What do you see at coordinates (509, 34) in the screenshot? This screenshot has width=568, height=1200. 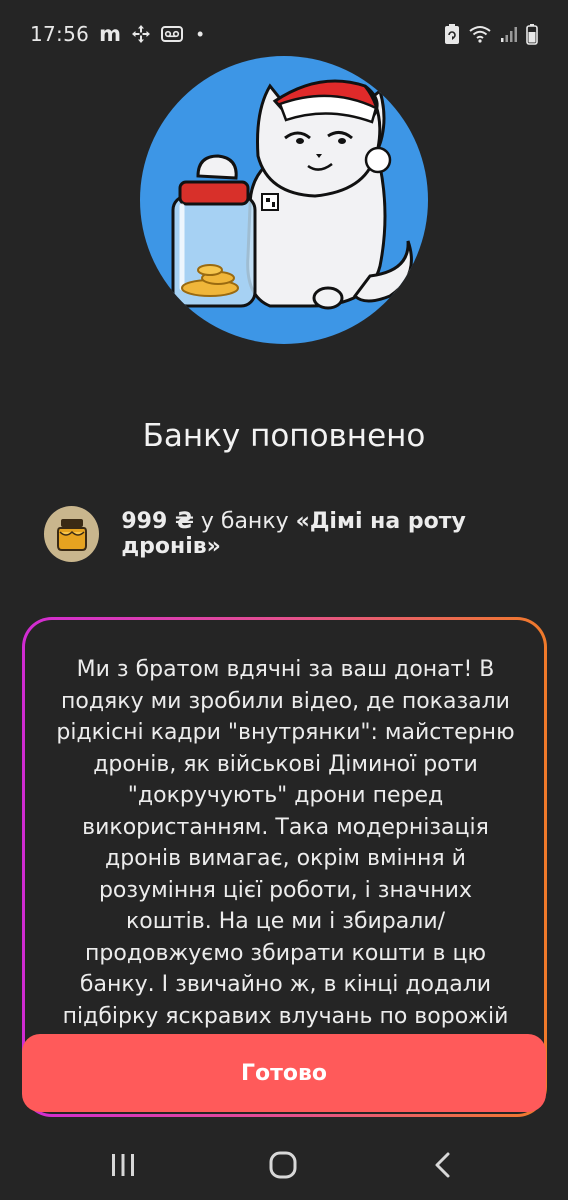 I see `signal-icon` at bounding box center [509, 34].